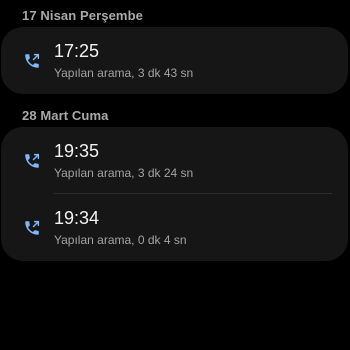 Image resolution: width=350 pixels, height=350 pixels. What do you see at coordinates (65, 115) in the screenshot?
I see `date-header: 28 Mart Cuma` at bounding box center [65, 115].